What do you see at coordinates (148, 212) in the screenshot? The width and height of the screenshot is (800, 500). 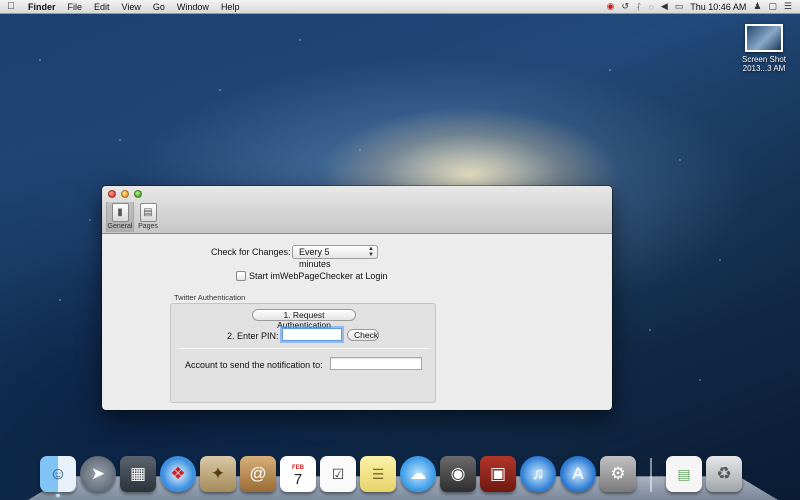 I see `page-icon: ▤` at bounding box center [148, 212].